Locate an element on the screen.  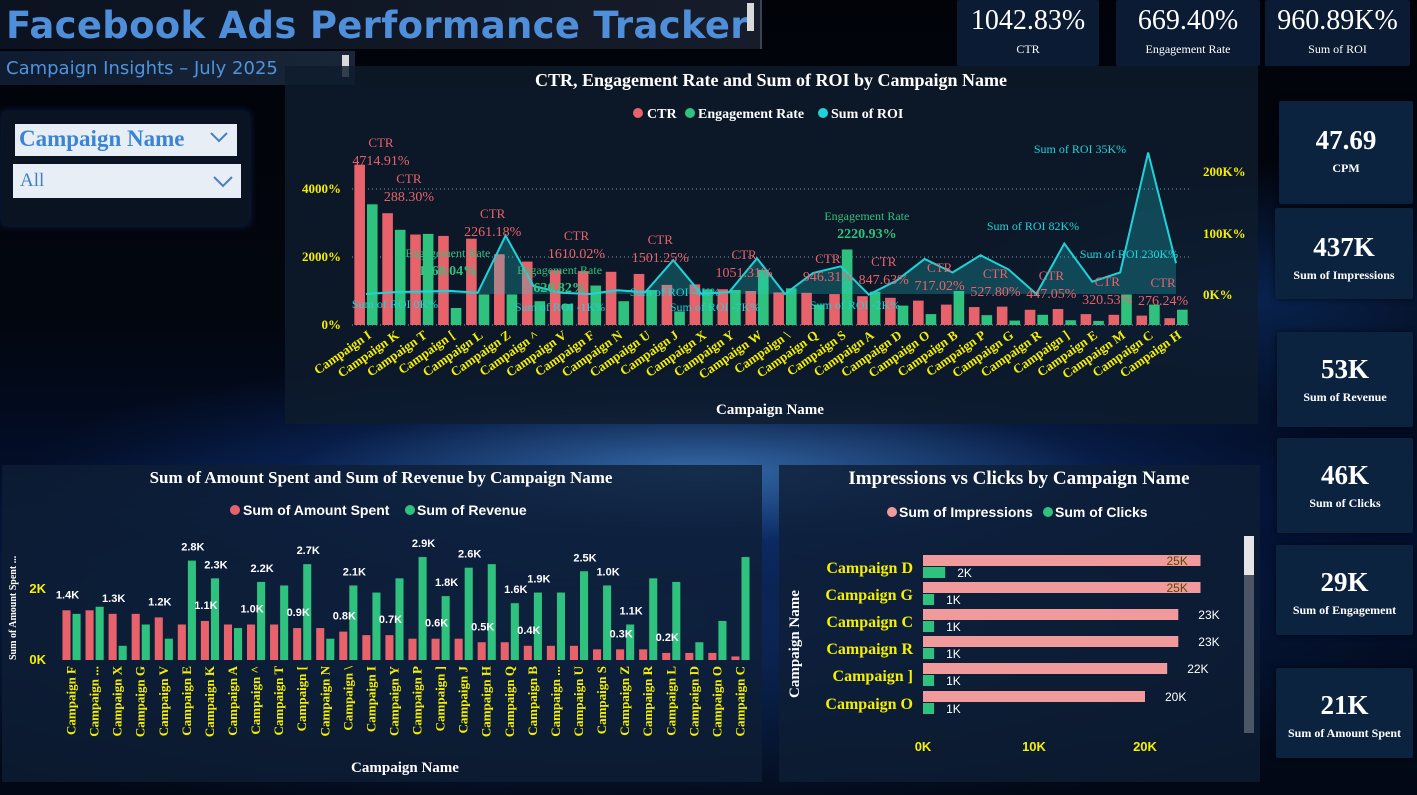
chart3-scrollbar-thumb is located at coordinates (1249, 555).